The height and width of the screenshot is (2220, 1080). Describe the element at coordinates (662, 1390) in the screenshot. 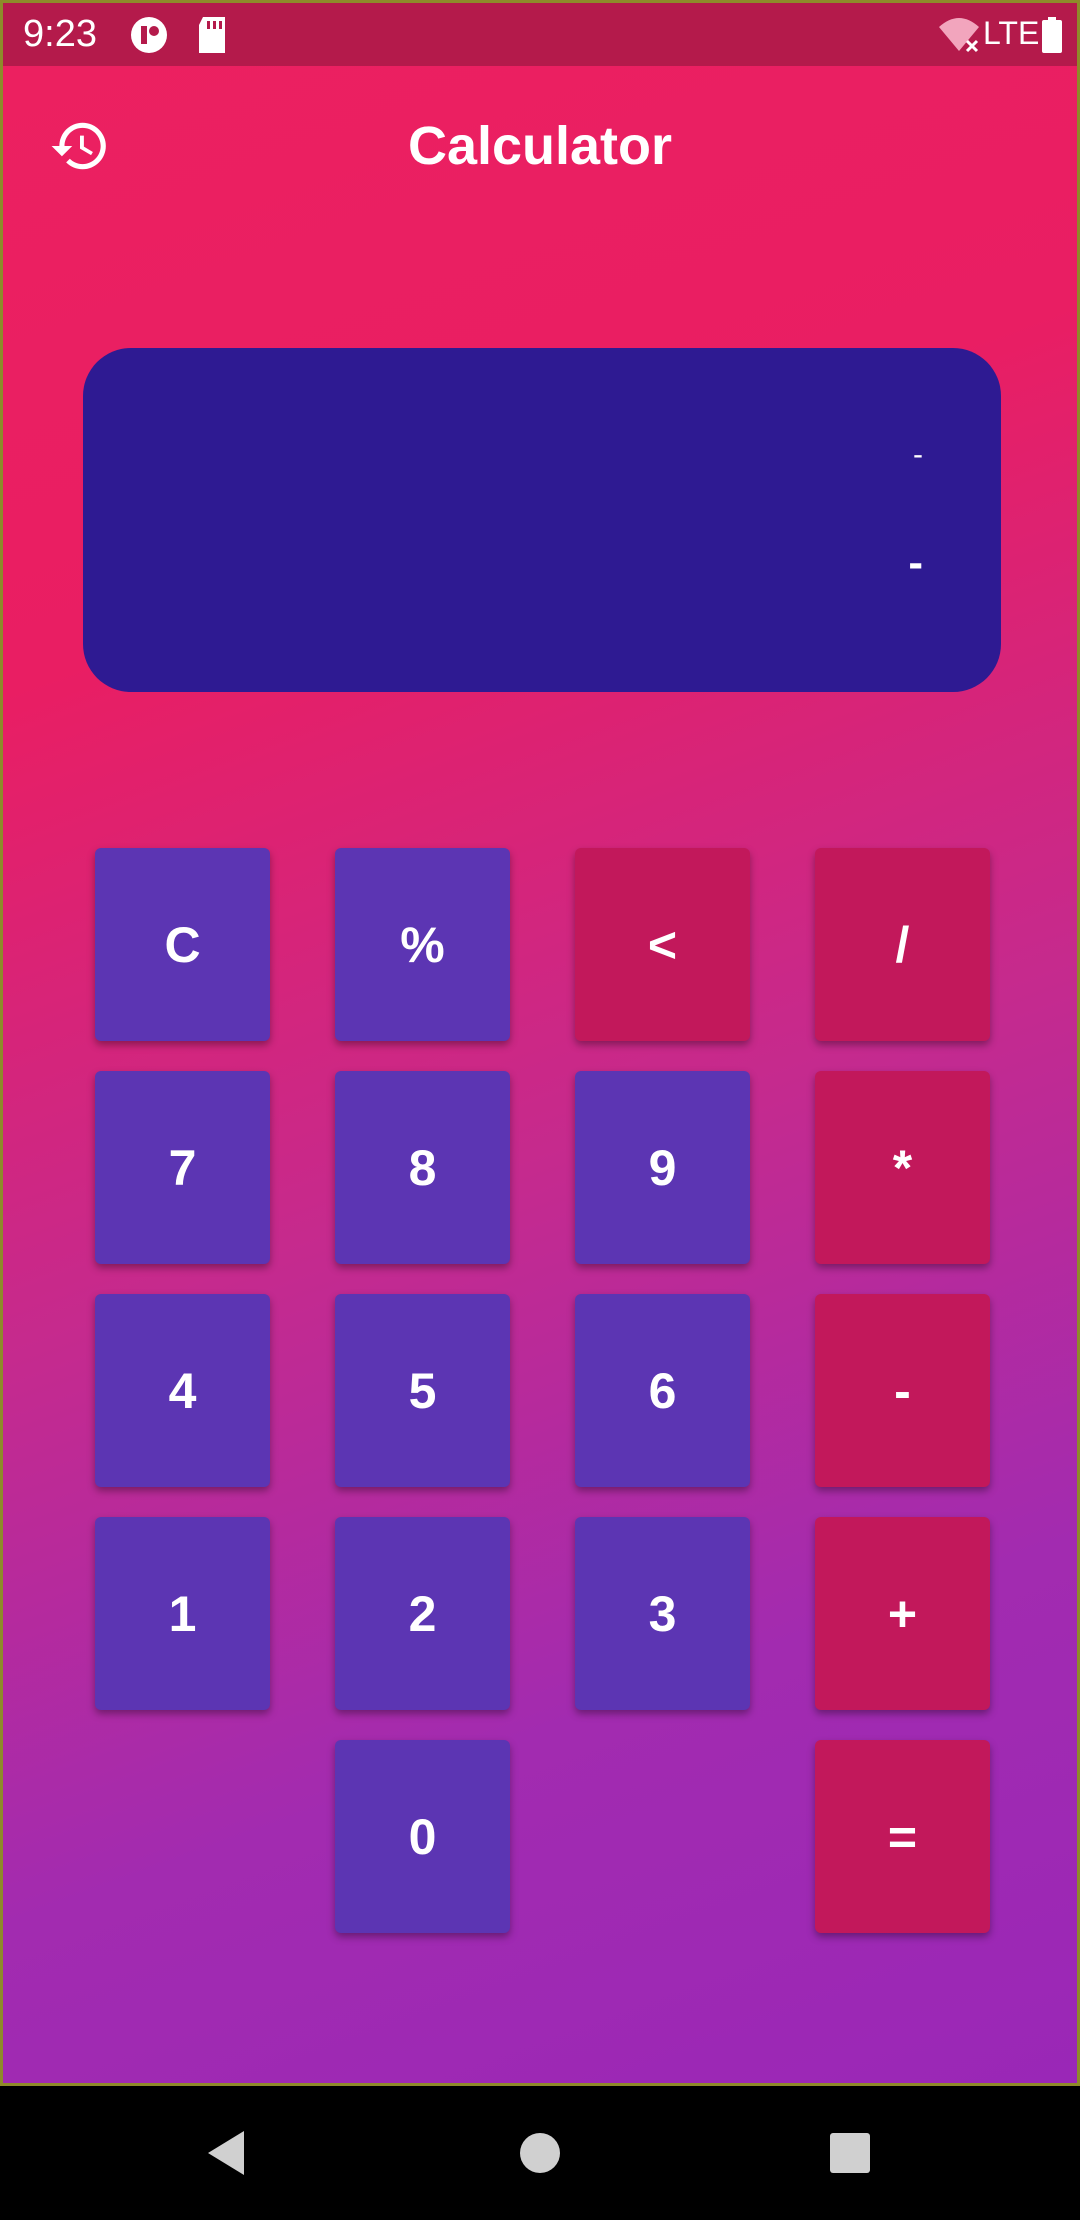

I see `digit-6-button: 6` at that location.